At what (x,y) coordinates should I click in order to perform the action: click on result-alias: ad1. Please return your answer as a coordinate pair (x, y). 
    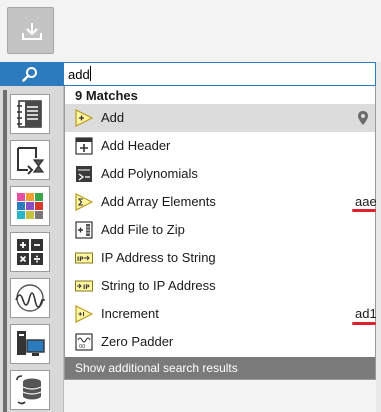
    Looking at the image, I should click on (366, 313).